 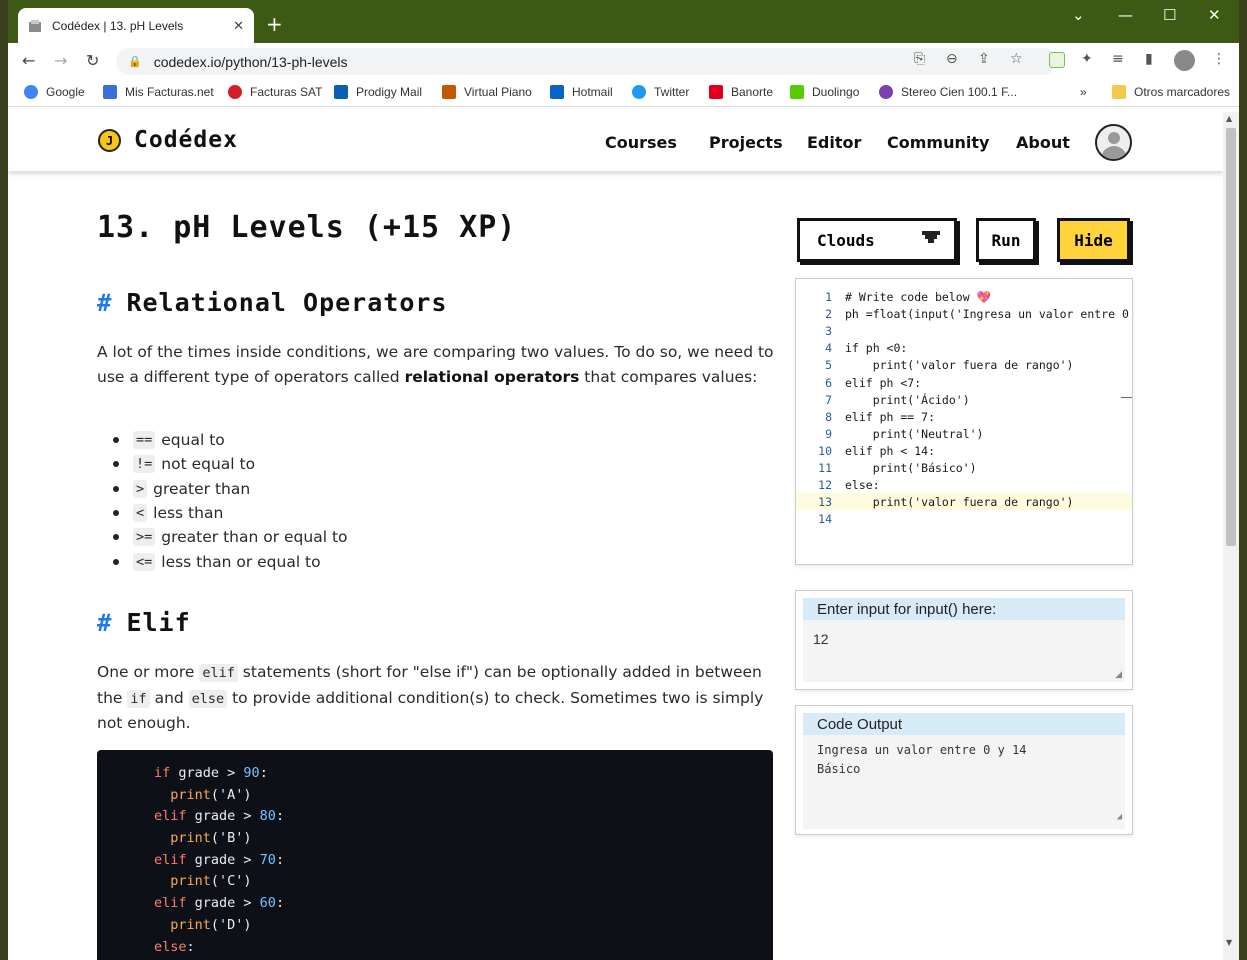 I want to click on bookmark-banorte: Banorte, so click(x=741, y=92).